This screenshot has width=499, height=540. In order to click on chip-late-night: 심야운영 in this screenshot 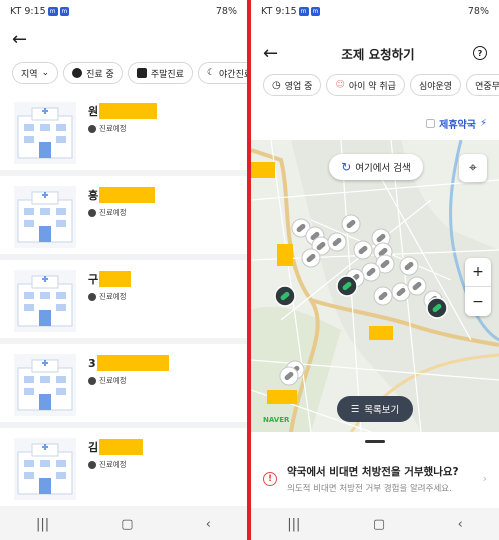, I will do `click(435, 85)`.